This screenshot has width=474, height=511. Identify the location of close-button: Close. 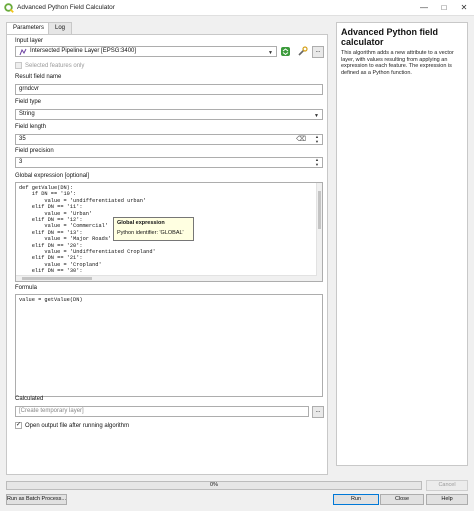
(402, 499).